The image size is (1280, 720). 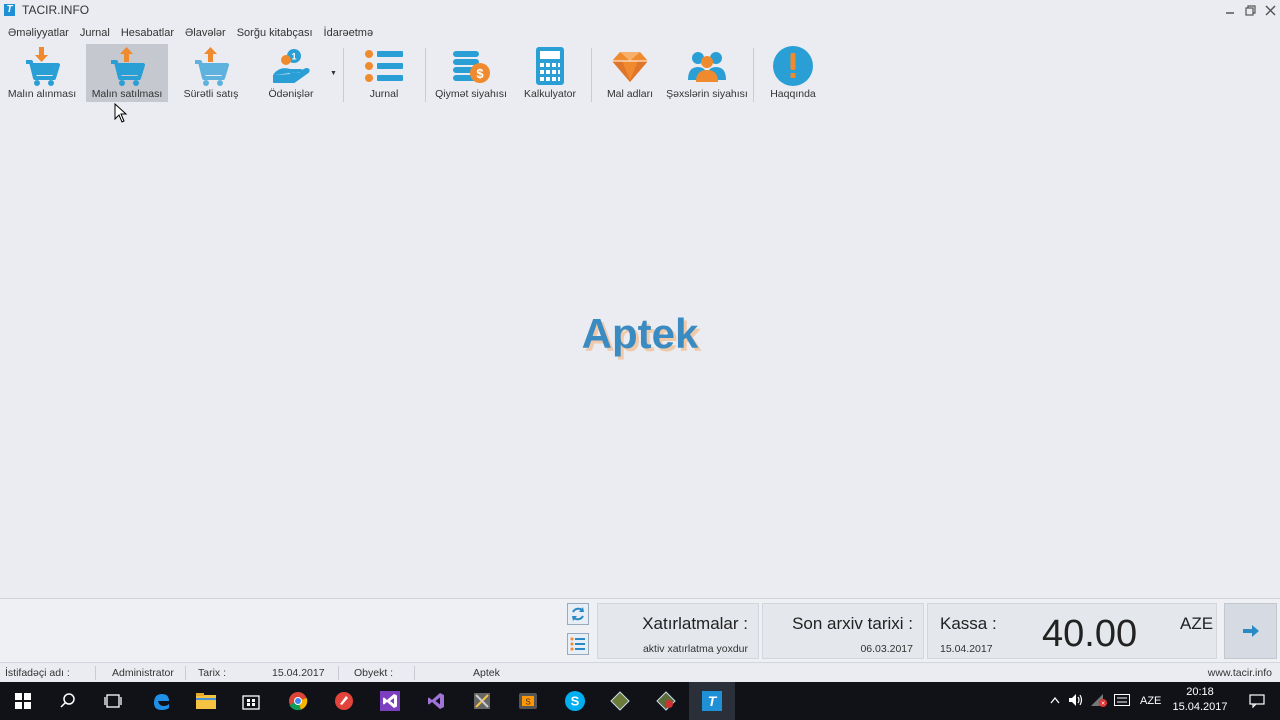 I want to click on about-button: Haqqında, so click(x=793, y=73).